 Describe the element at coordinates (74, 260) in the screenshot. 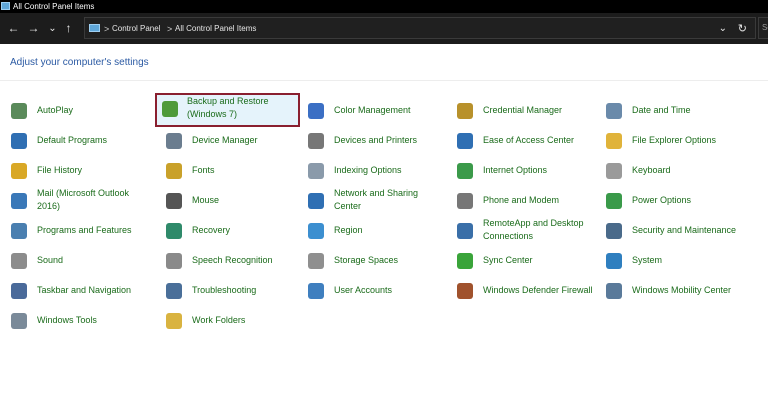

I see `control-panel-item-sound: Sound` at that location.